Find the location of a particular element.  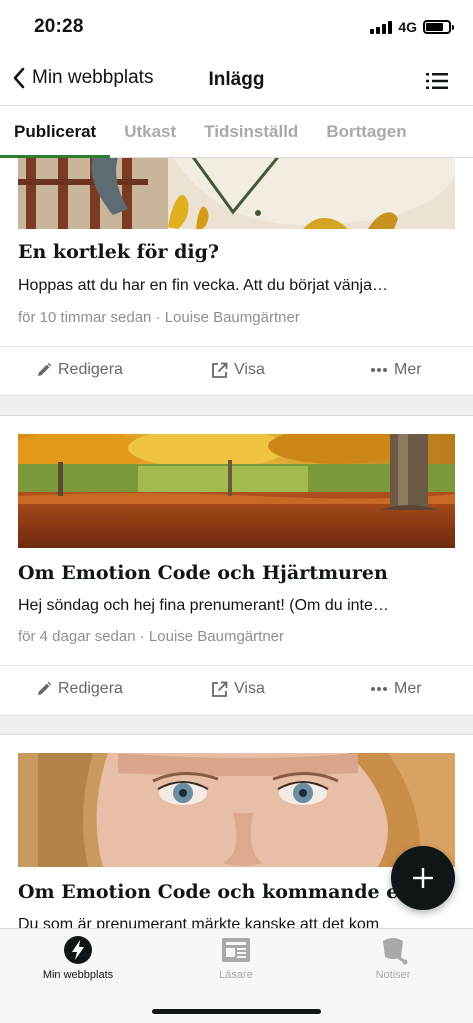

back-button-label: Min webbplats is located at coordinates (93, 77).